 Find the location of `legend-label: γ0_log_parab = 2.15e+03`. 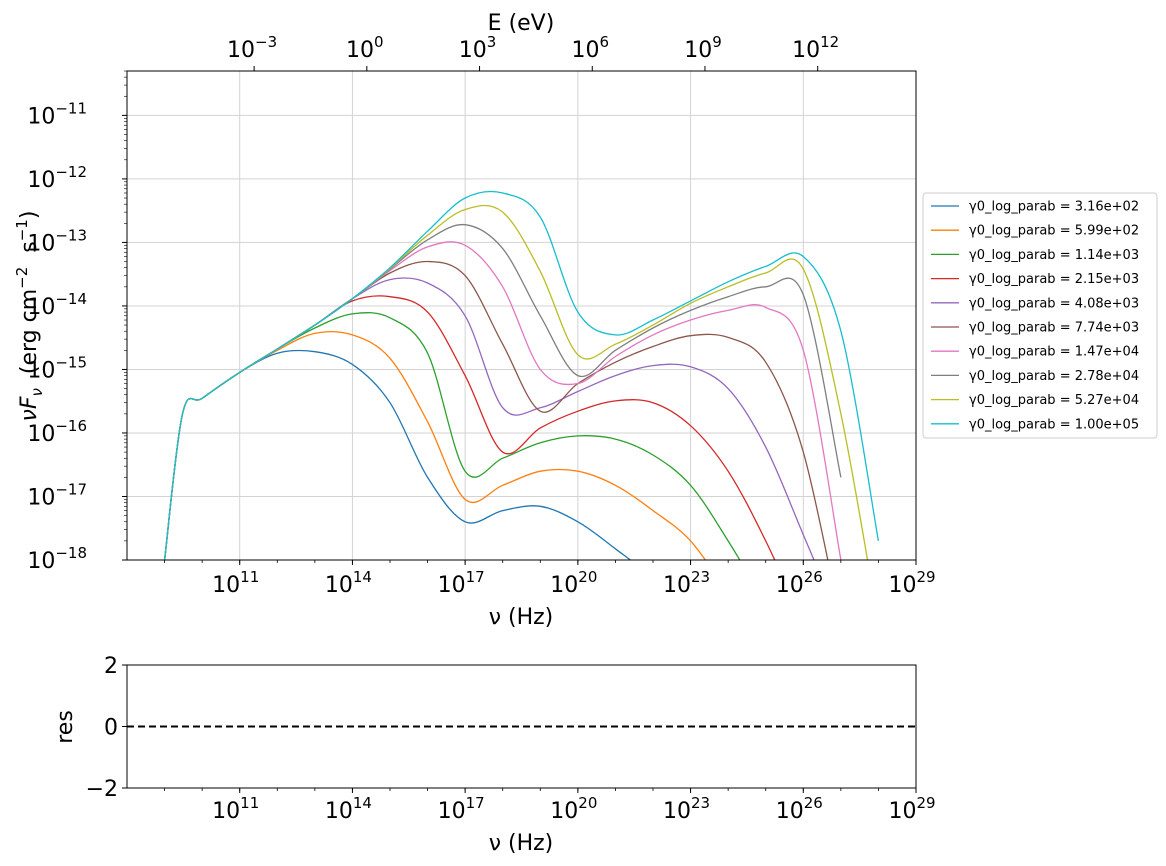

legend-label: γ0_log_parab = 2.15e+03 is located at coordinates (1054, 279).